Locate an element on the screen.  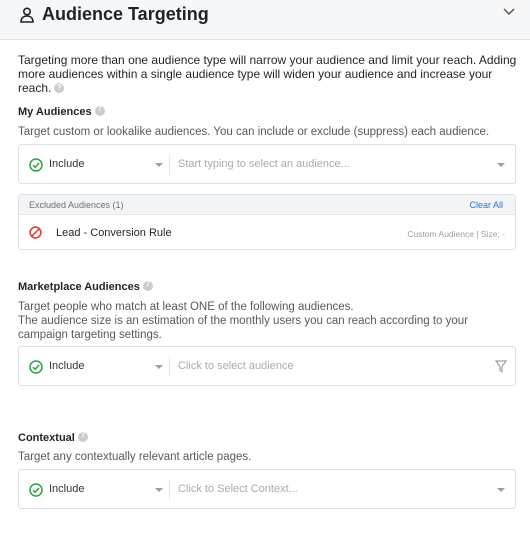
filter-icon is located at coordinates (501, 366).